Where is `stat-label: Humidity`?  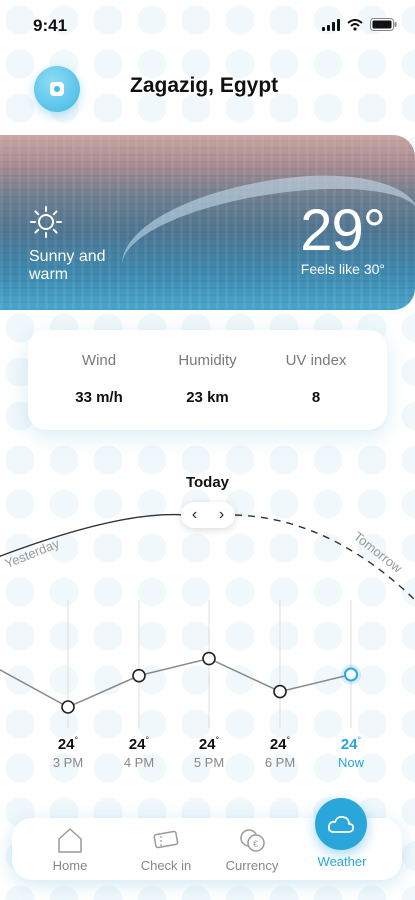 stat-label: Humidity is located at coordinates (207, 360).